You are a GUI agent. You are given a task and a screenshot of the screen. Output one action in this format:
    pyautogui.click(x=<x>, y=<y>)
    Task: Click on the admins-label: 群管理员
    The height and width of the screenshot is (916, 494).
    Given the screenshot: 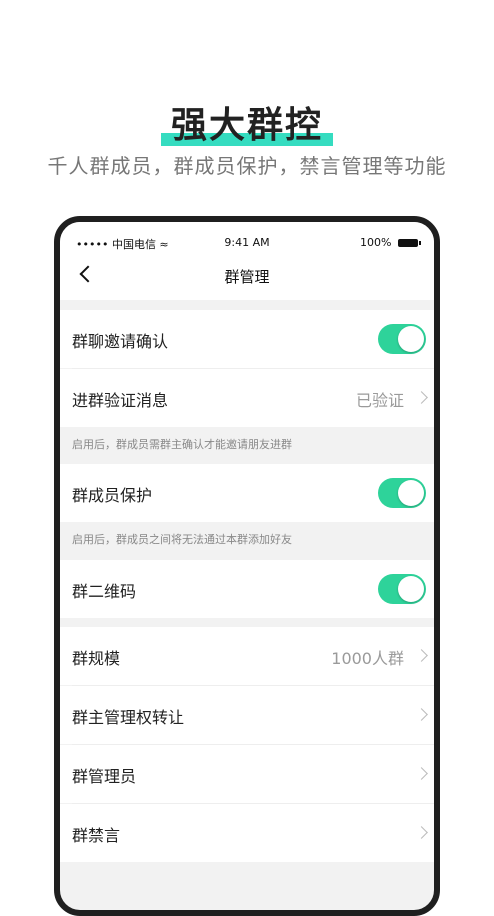 What is the action you would take?
    pyautogui.click(x=104, y=776)
    